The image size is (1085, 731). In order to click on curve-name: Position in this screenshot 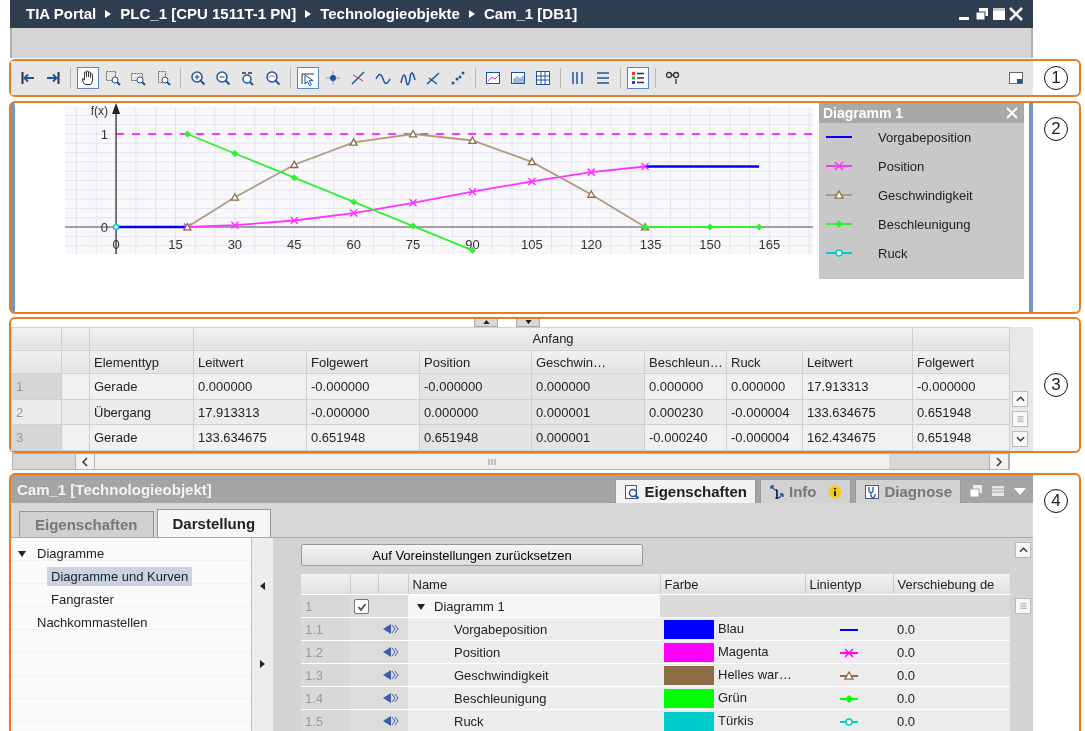, I will do `click(477, 652)`.